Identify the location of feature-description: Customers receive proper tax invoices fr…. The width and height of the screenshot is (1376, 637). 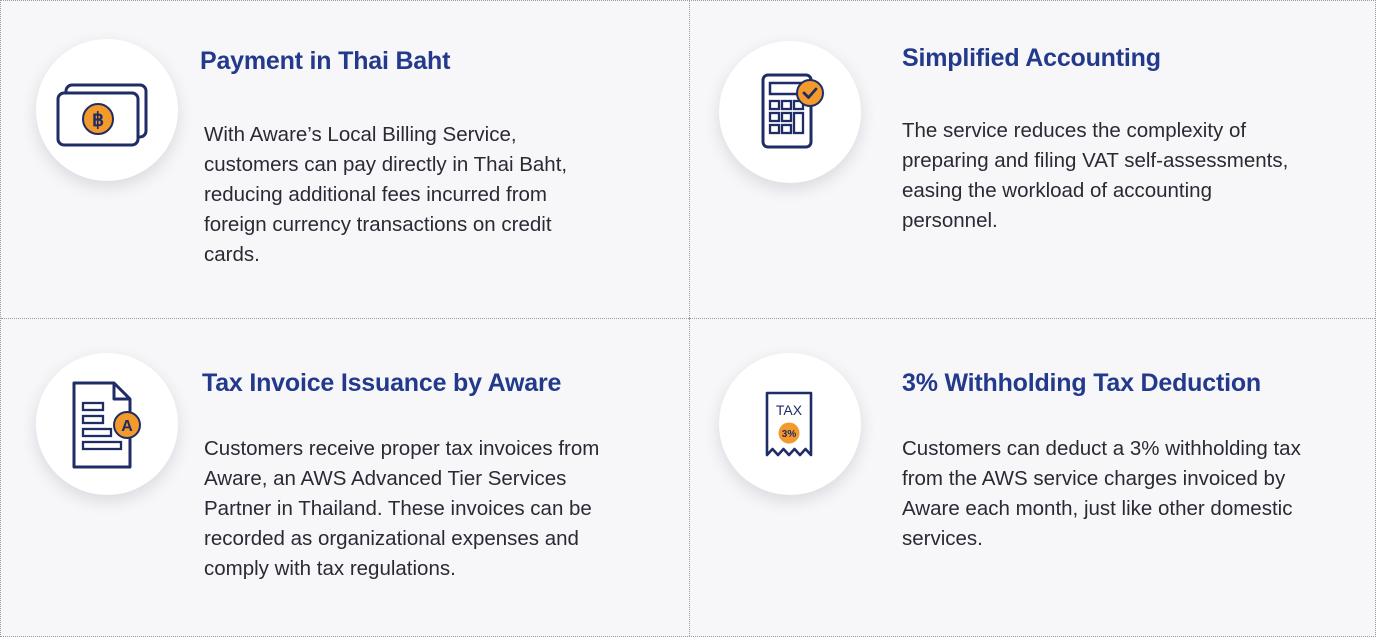
(402, 508).